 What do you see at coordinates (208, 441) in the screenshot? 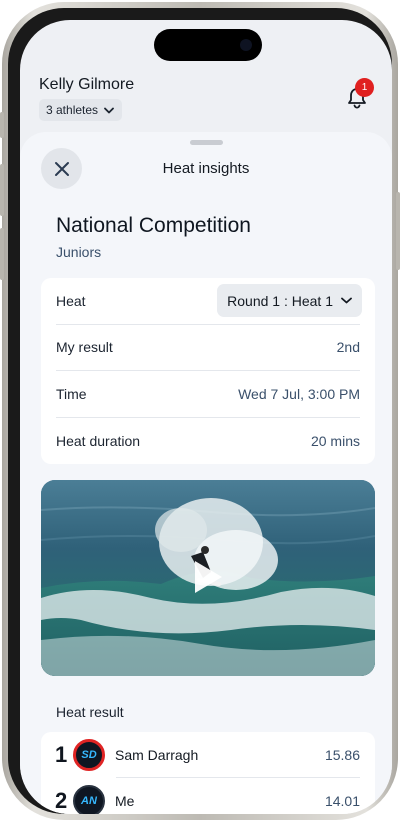
I see `duration-row: Heat duration 20 mins` at bounding box center [208, 441].